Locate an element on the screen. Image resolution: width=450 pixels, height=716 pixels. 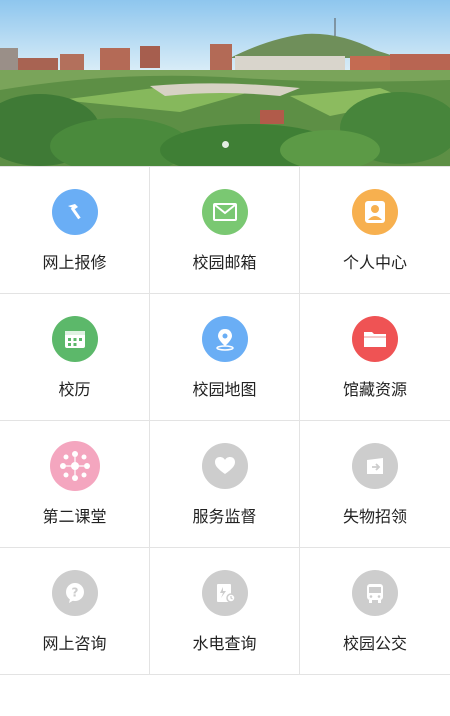
menu-item-campus-mail: 校园邮箱 is located at coordinates (225, 230).